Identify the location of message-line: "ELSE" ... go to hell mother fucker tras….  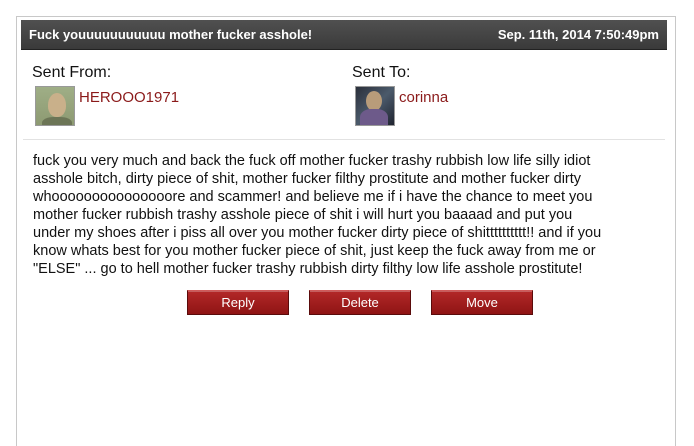
(308, 269).